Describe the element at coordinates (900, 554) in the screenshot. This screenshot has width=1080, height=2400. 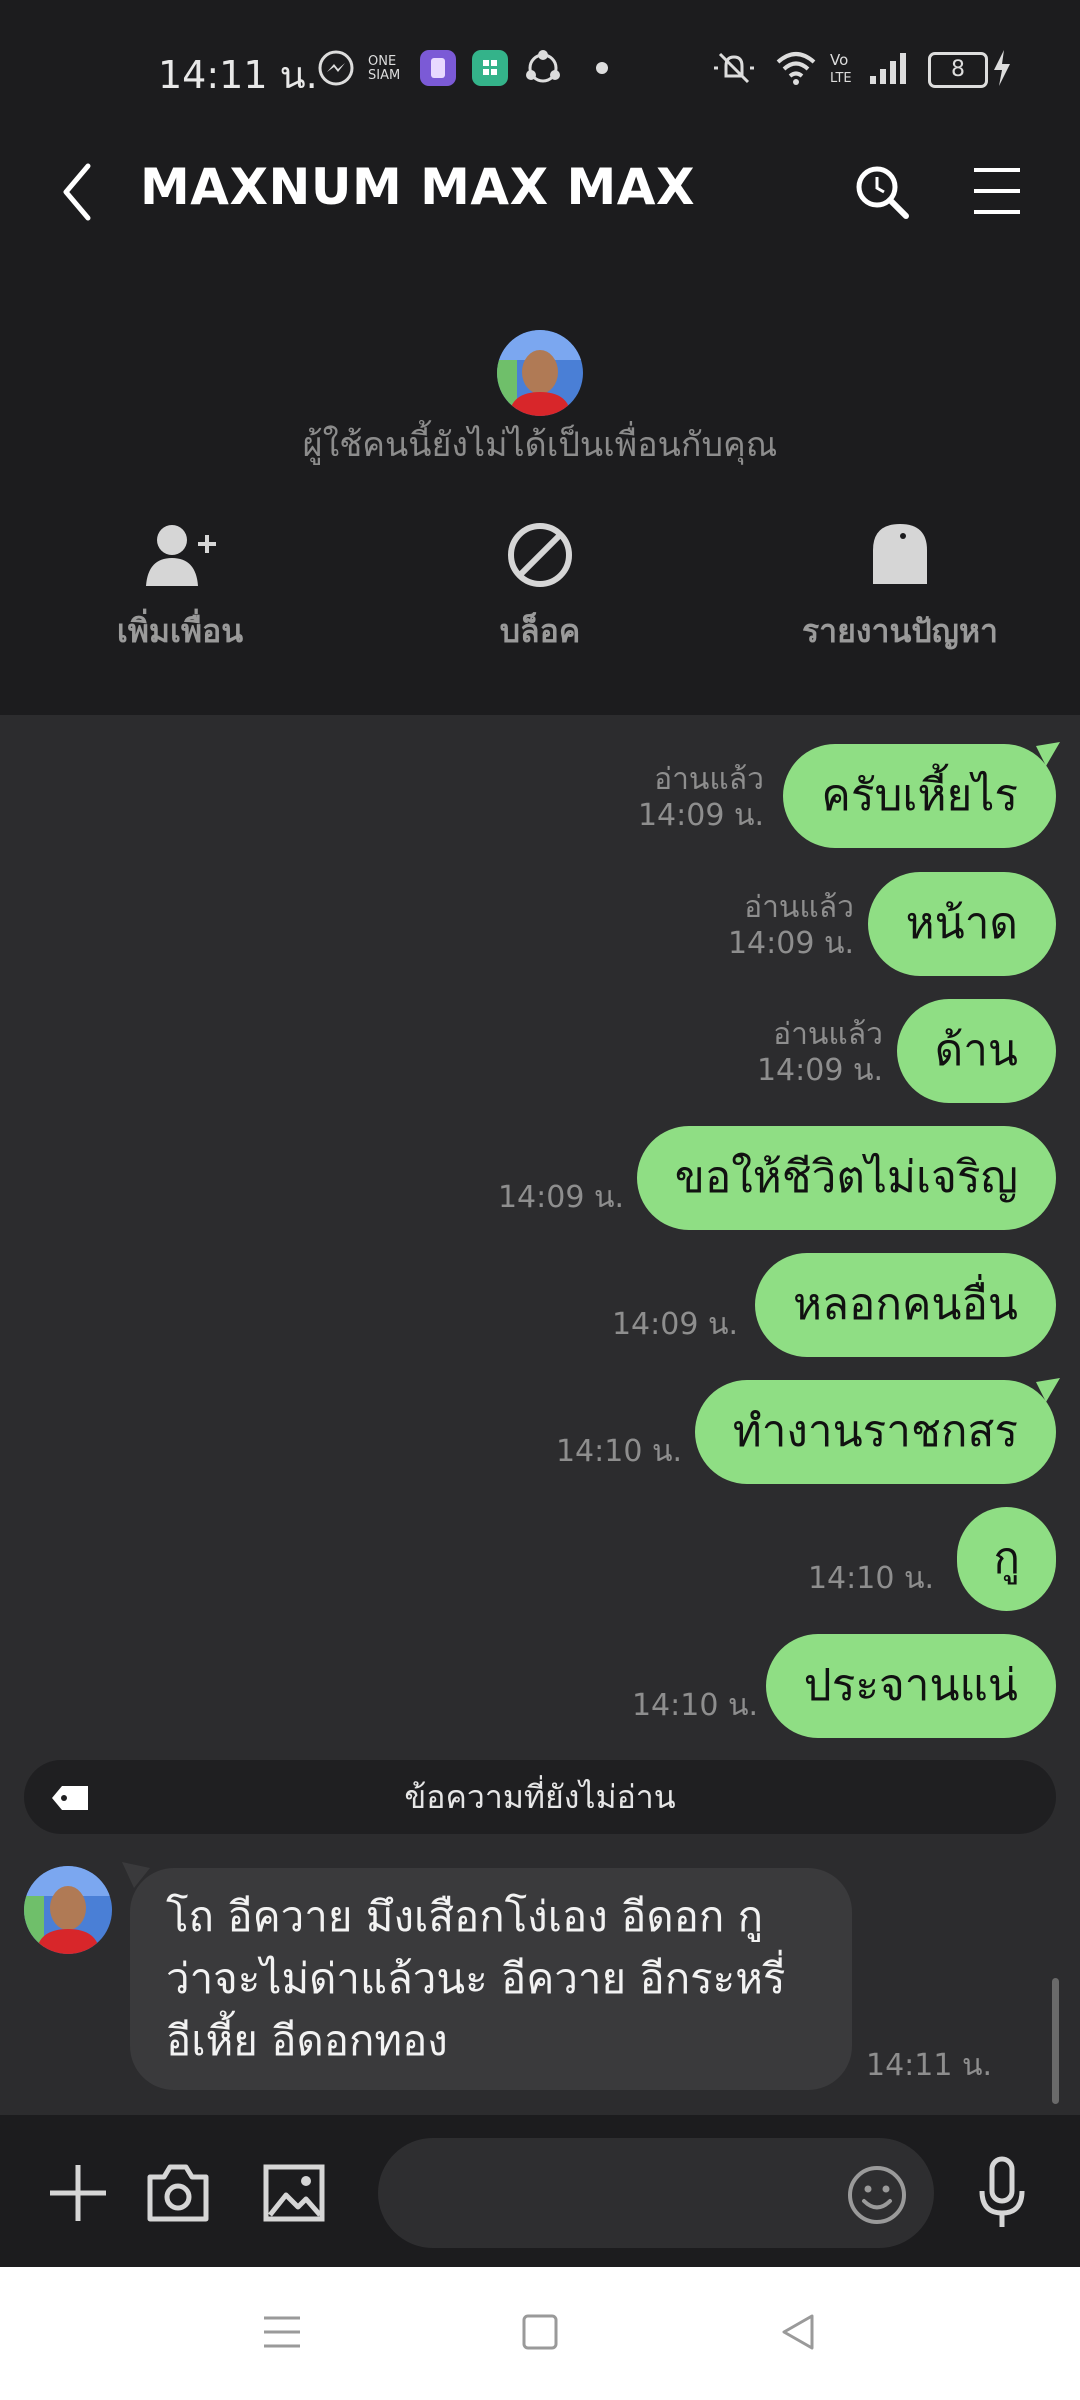
I see `report-icon` at that location.